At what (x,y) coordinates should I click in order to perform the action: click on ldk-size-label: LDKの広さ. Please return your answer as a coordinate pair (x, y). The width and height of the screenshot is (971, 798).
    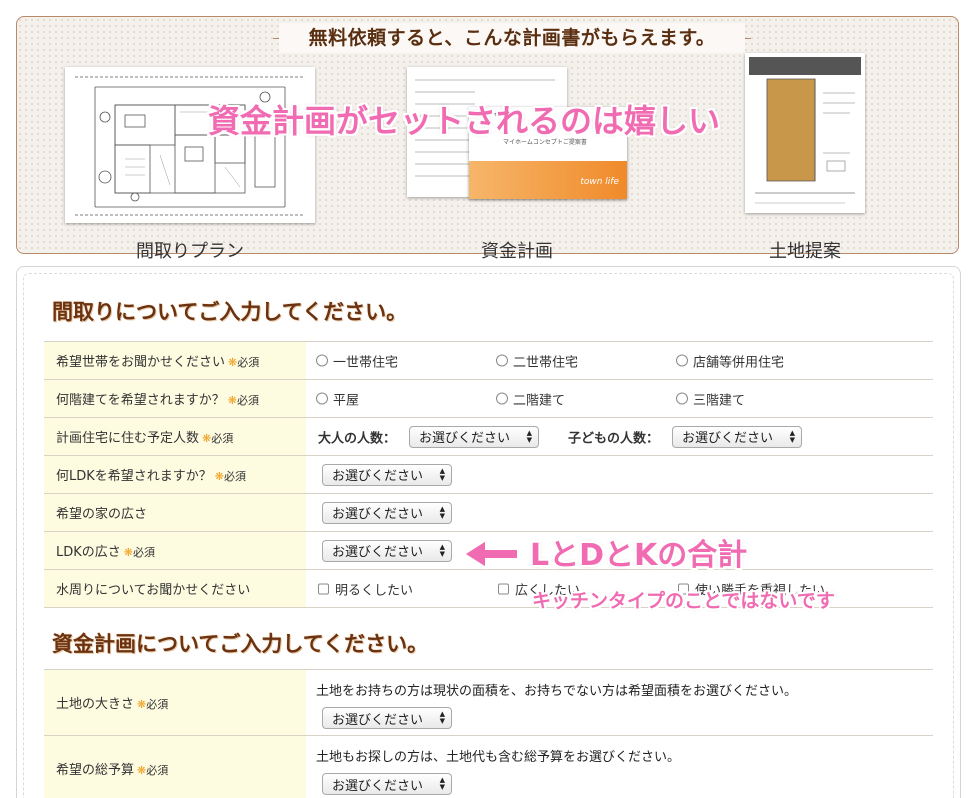
    Looking at the image, I should click on (88, 552).